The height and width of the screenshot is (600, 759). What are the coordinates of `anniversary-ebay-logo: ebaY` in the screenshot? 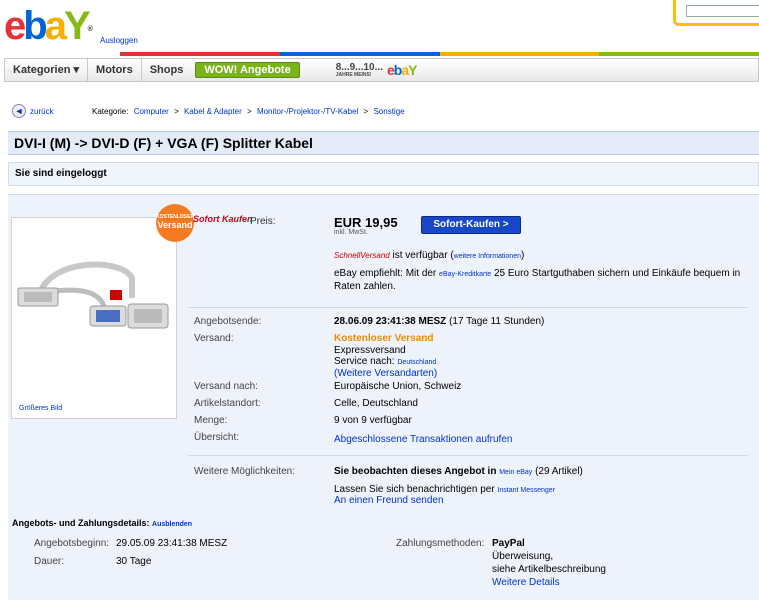 It's located at (402, 70).